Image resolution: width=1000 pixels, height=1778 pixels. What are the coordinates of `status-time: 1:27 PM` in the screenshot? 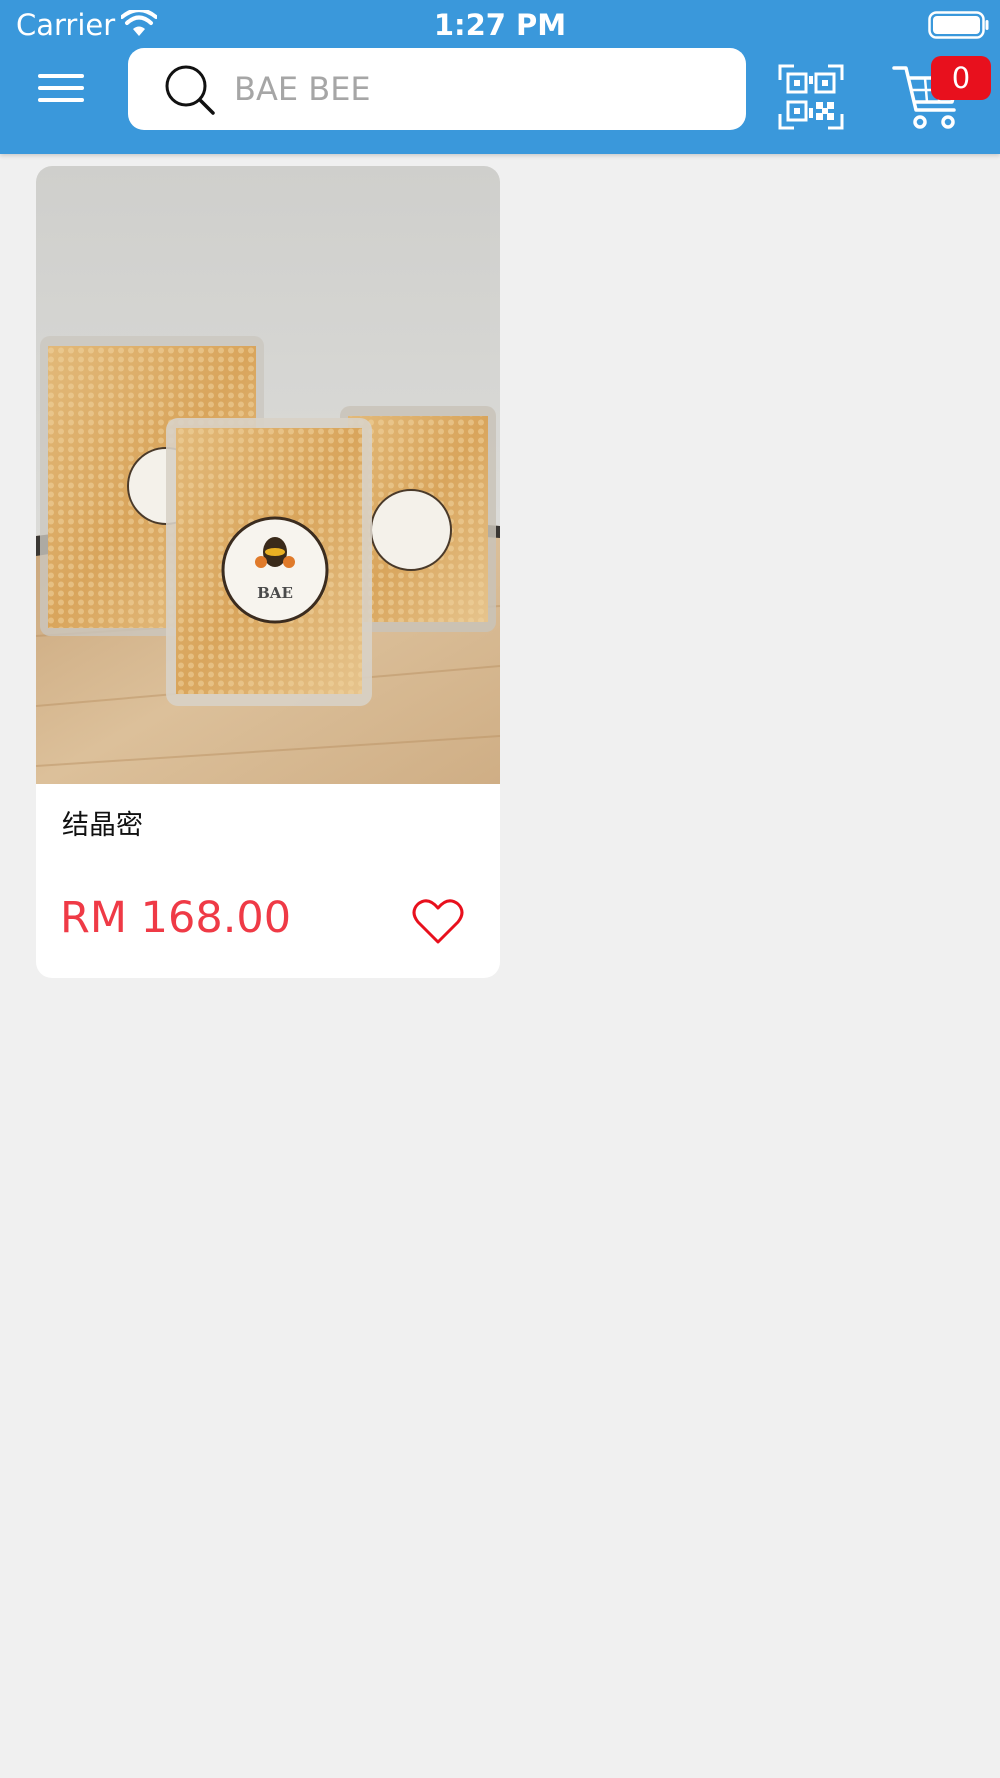 It's located at (500, 25).